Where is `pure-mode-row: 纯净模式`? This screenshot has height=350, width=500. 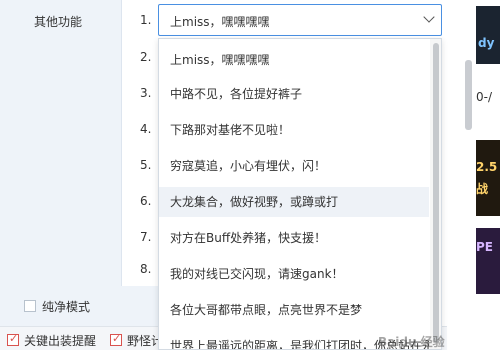 pure-mode-row: 纯净模式 is located at coordinates (80, 306).